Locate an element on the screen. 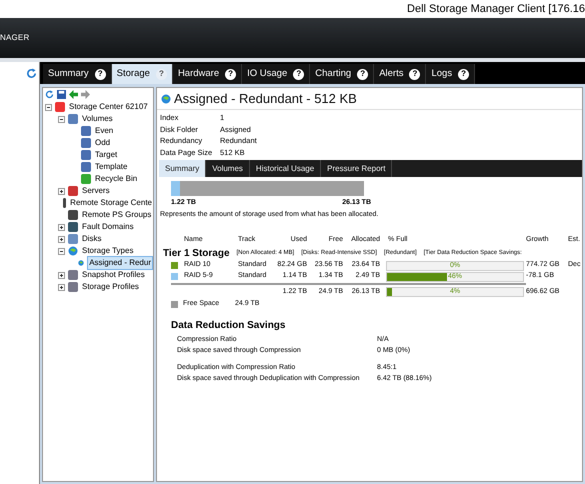 The image size is (585, 484). tree-item: Fault Domains is located at coordinates (108, 227).